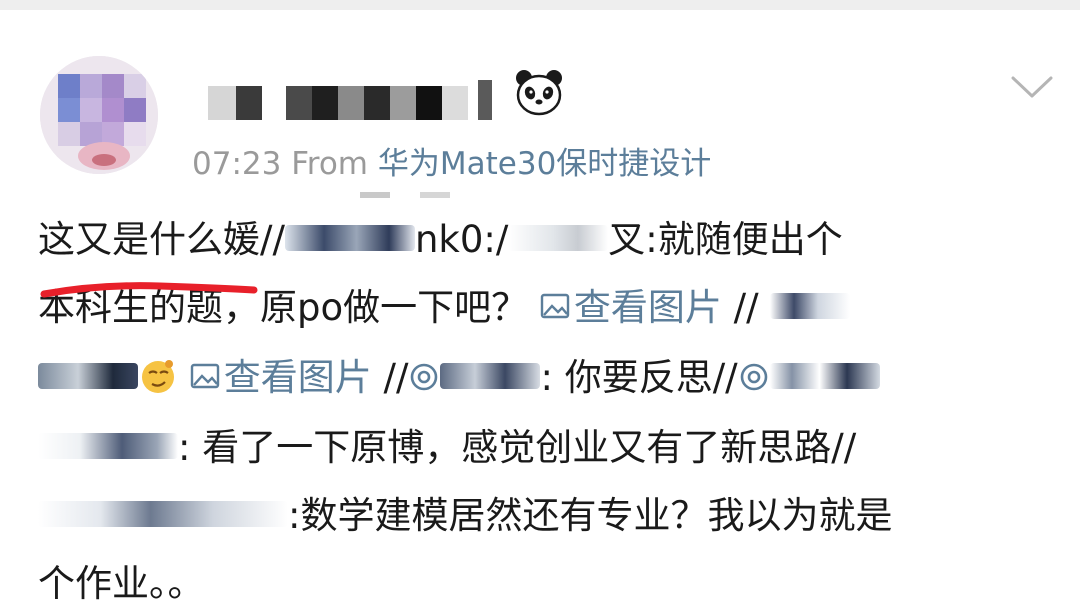 The width and height of the screenshot is (1080, 614). I want to click on post-text-line-4: : 看了一下原博，感觉创业又有了新思路//, so click(447, 448).